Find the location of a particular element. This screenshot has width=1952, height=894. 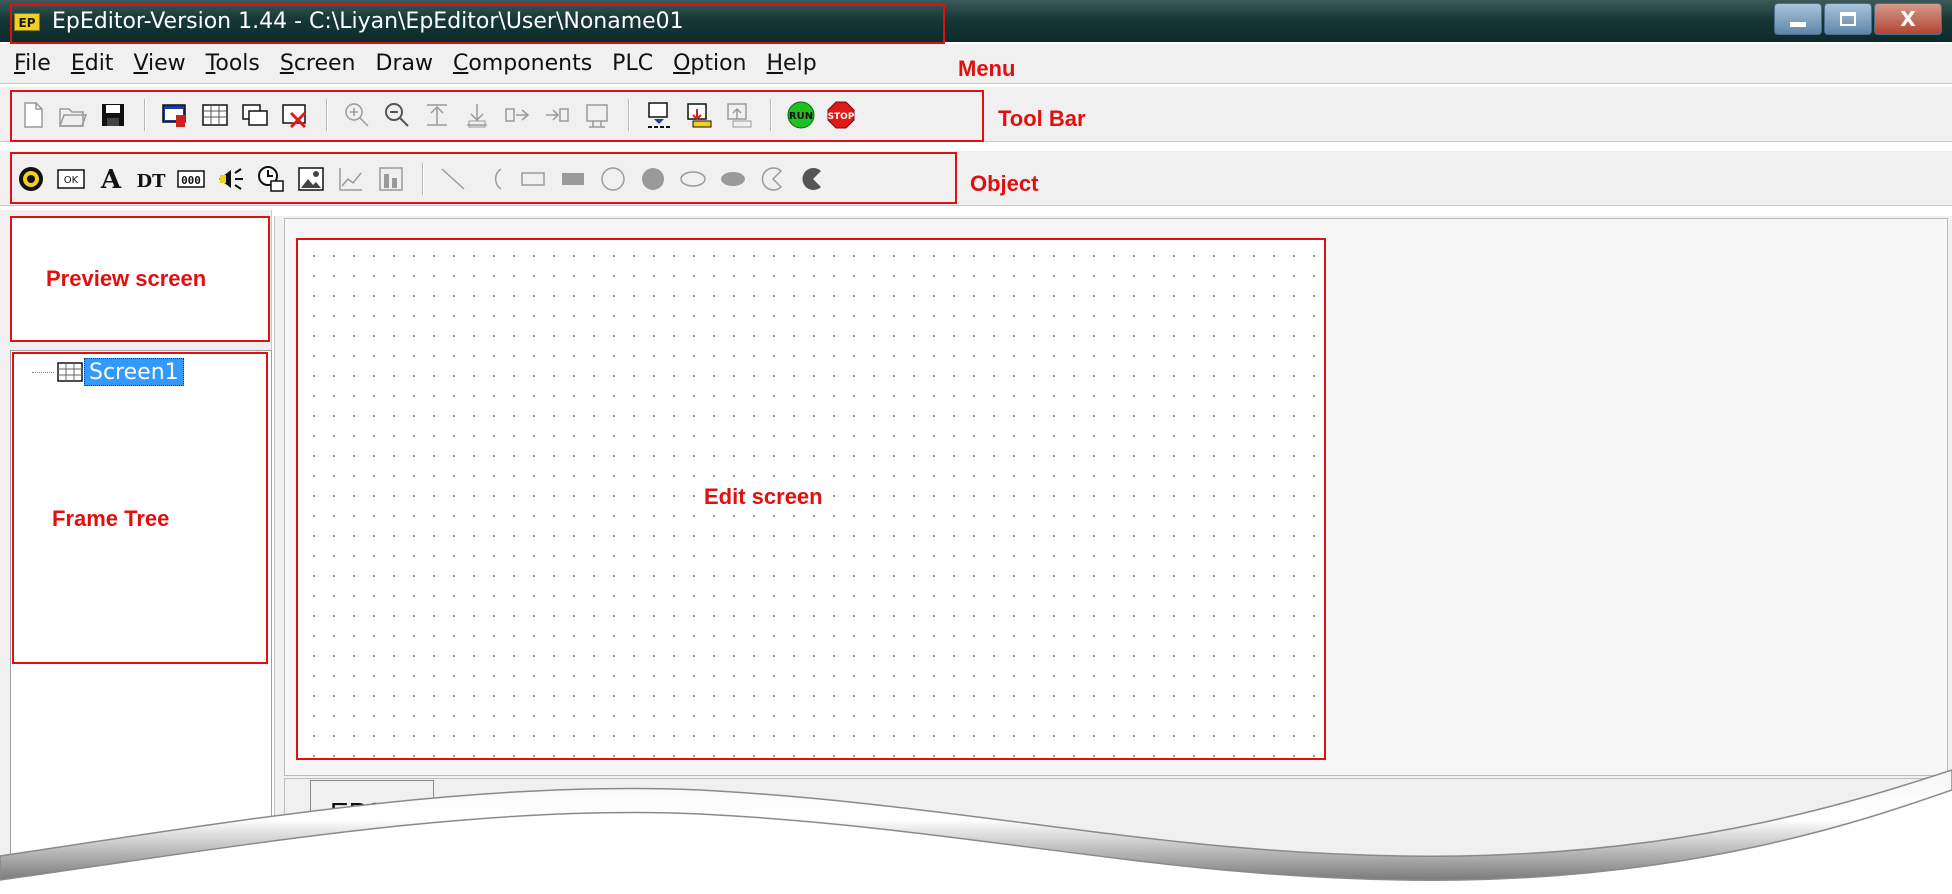

menu-view: View is located at coordinates (159, 63).